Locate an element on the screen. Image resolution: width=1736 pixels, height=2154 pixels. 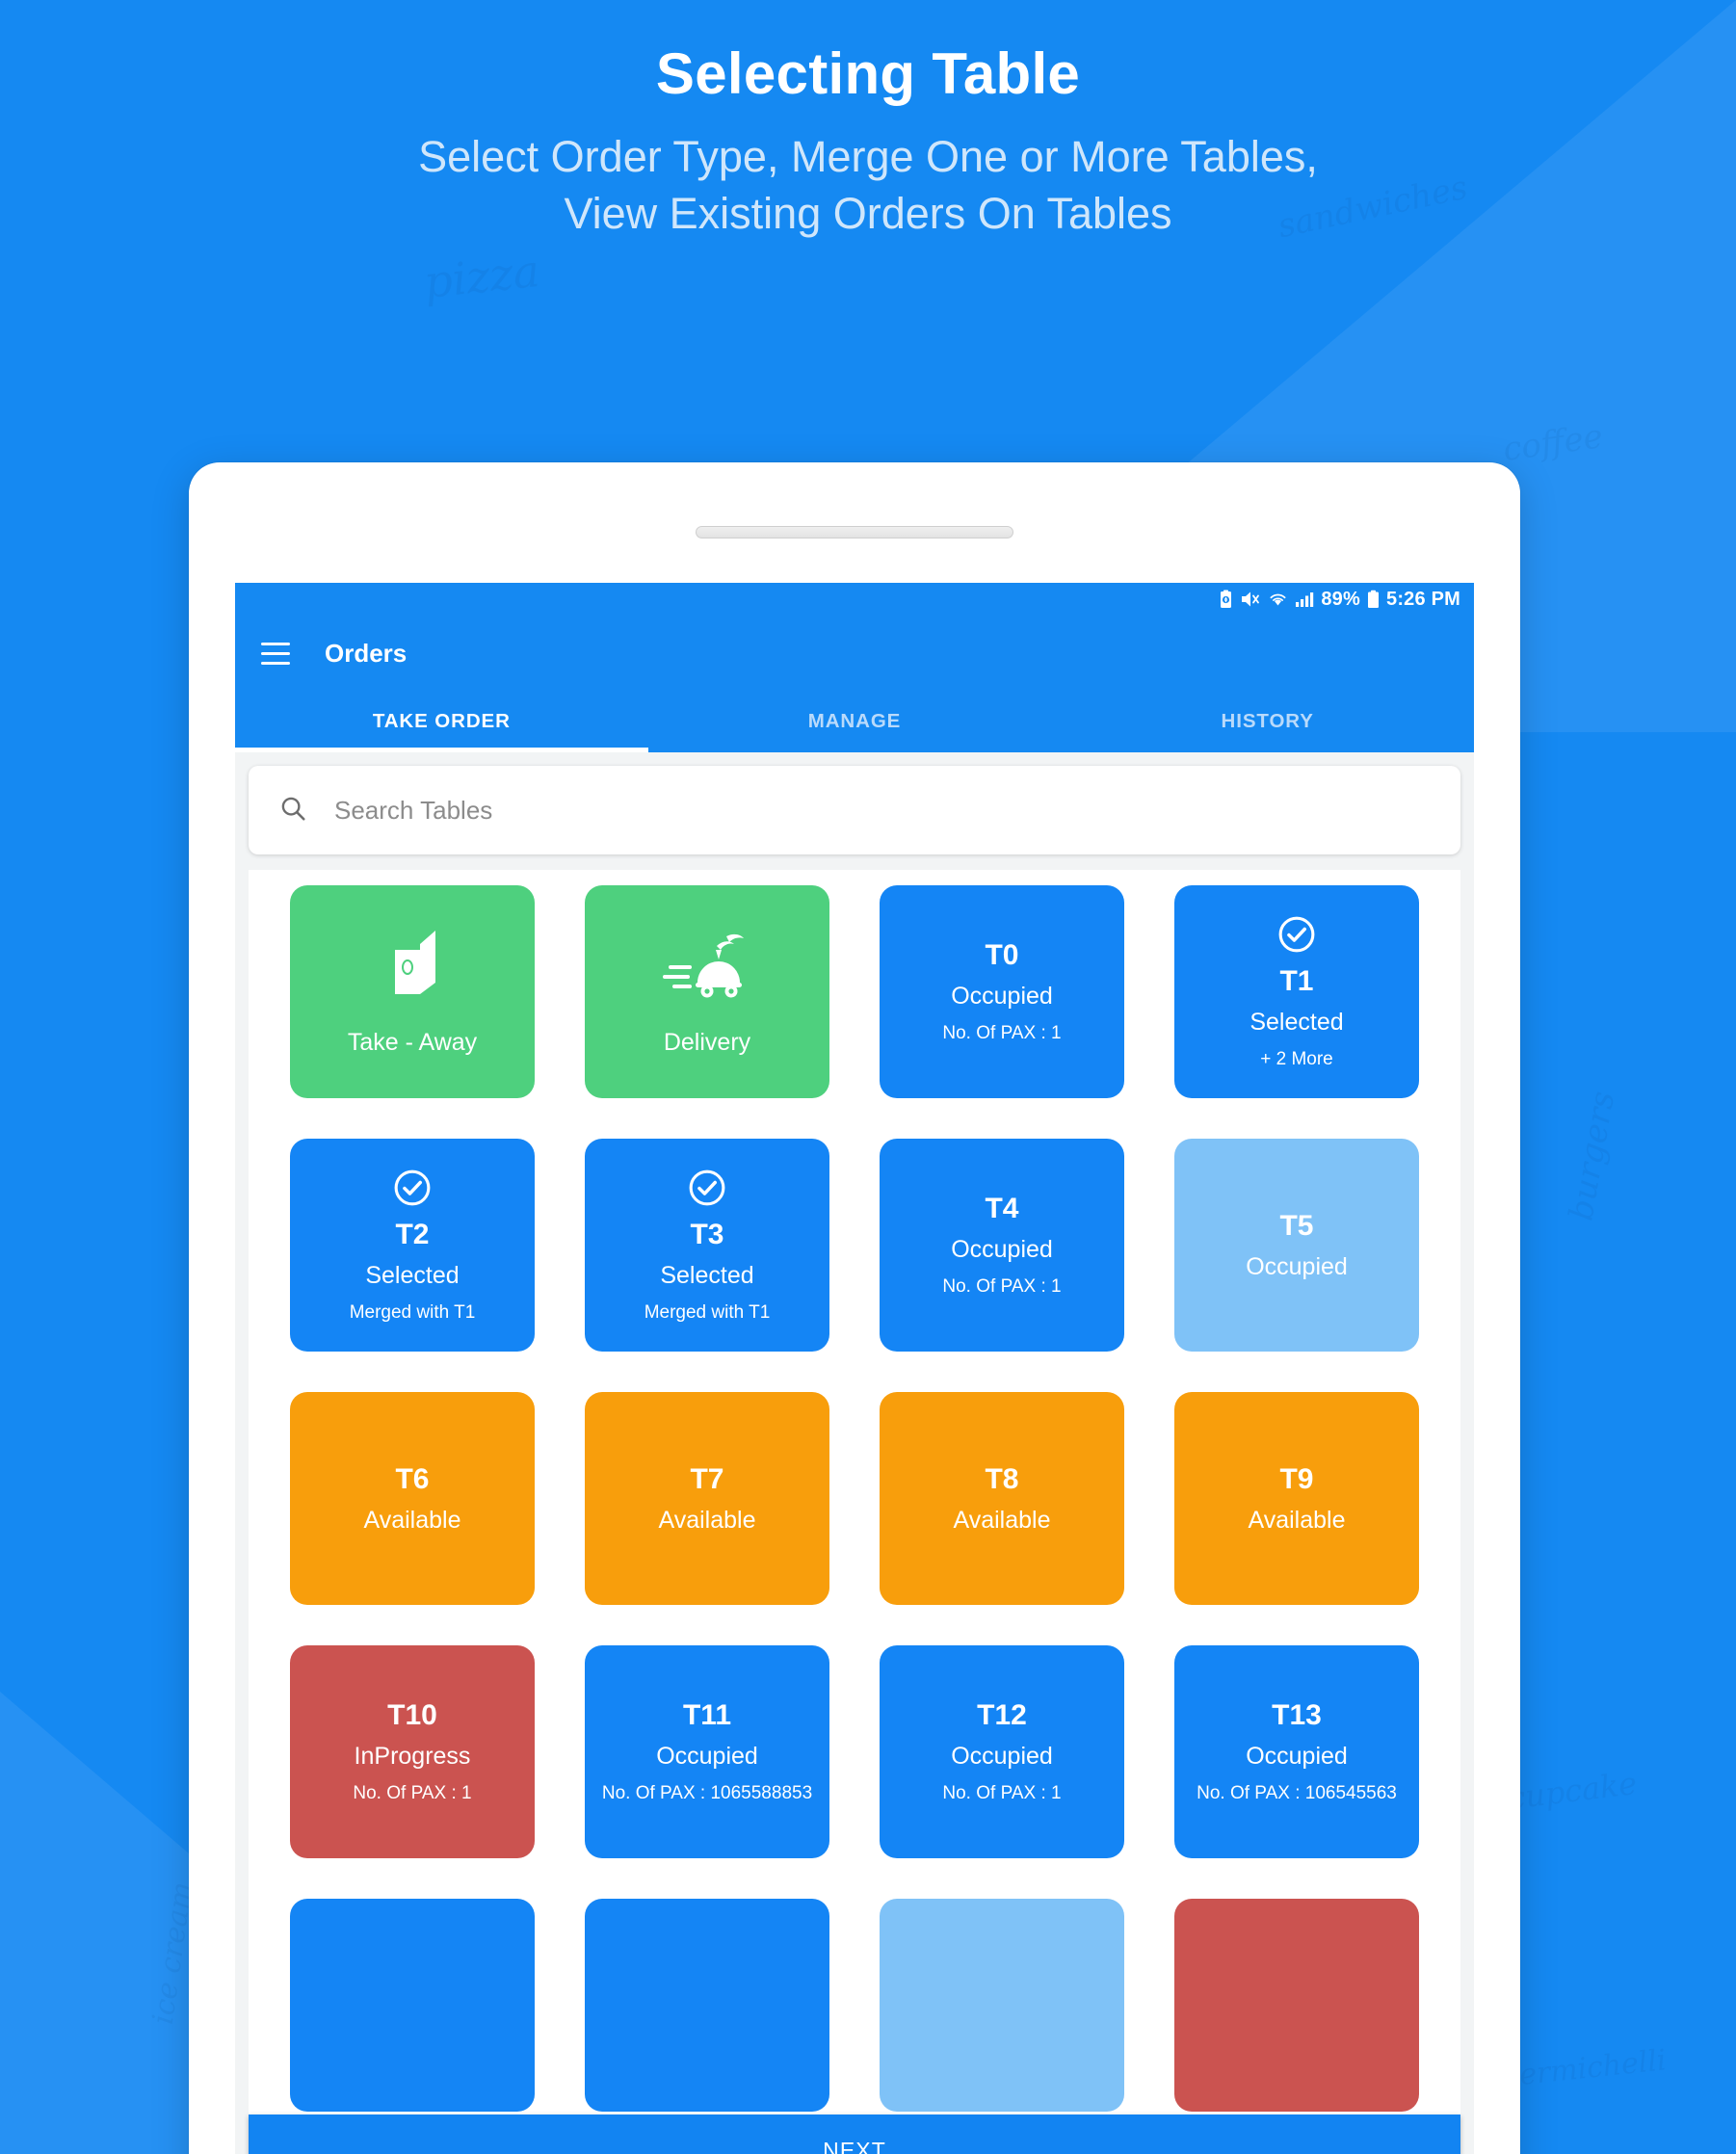
tile-table-t0: T0 Occupied No. Of PAX : 1 is located at coordinates (1002, 991).